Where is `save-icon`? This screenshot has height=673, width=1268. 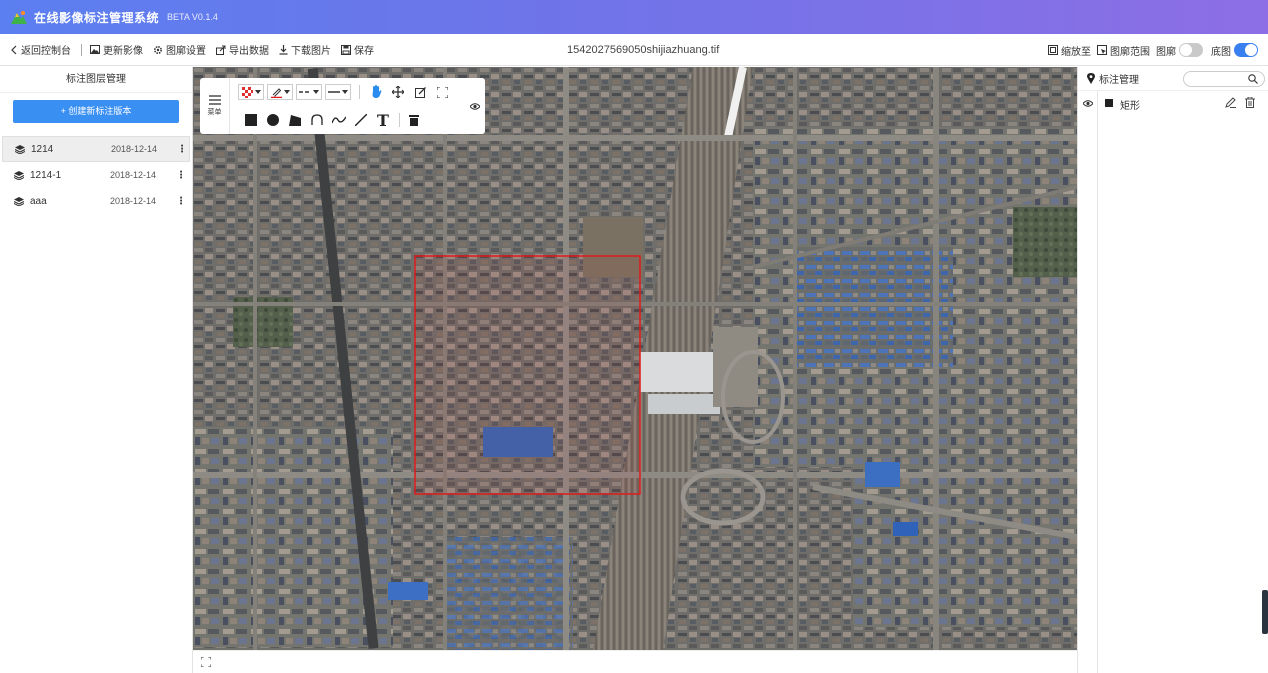
save-icon is located at coordinates (346, 49).